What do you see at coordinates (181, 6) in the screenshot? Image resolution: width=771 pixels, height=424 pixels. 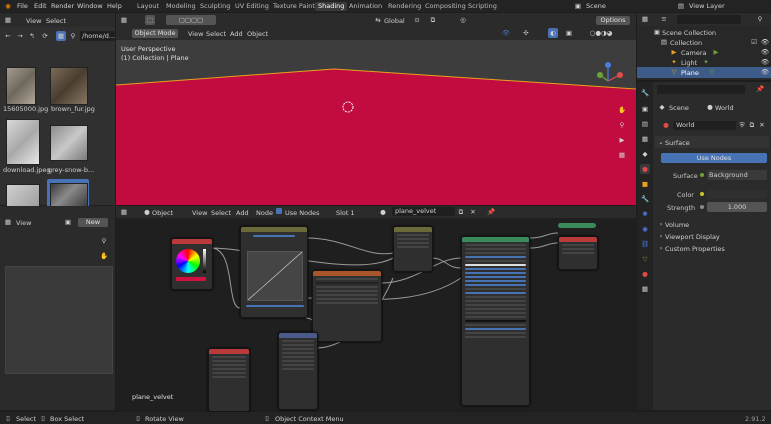 I see `tab-modeling: Modeling` at bounding box center [181, 6].